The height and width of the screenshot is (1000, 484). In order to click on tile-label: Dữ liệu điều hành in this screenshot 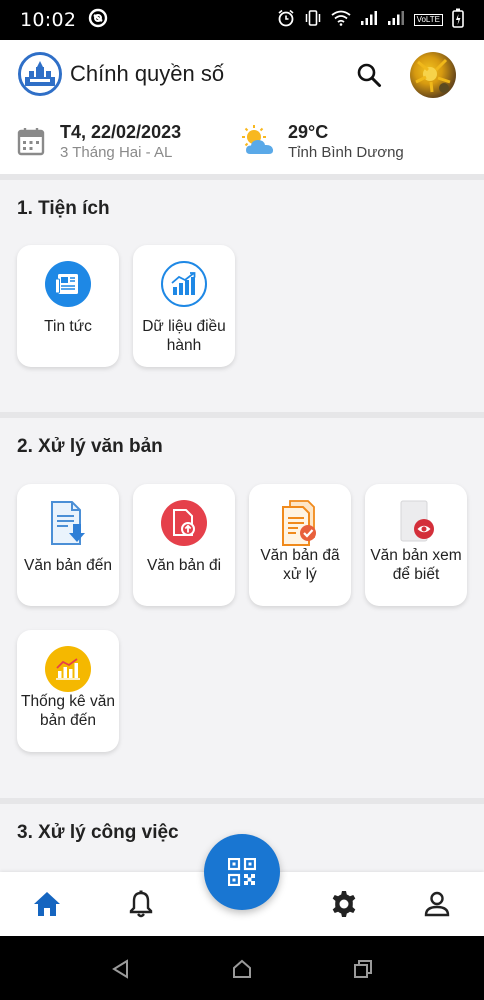, I will do `click(184, 336)`.